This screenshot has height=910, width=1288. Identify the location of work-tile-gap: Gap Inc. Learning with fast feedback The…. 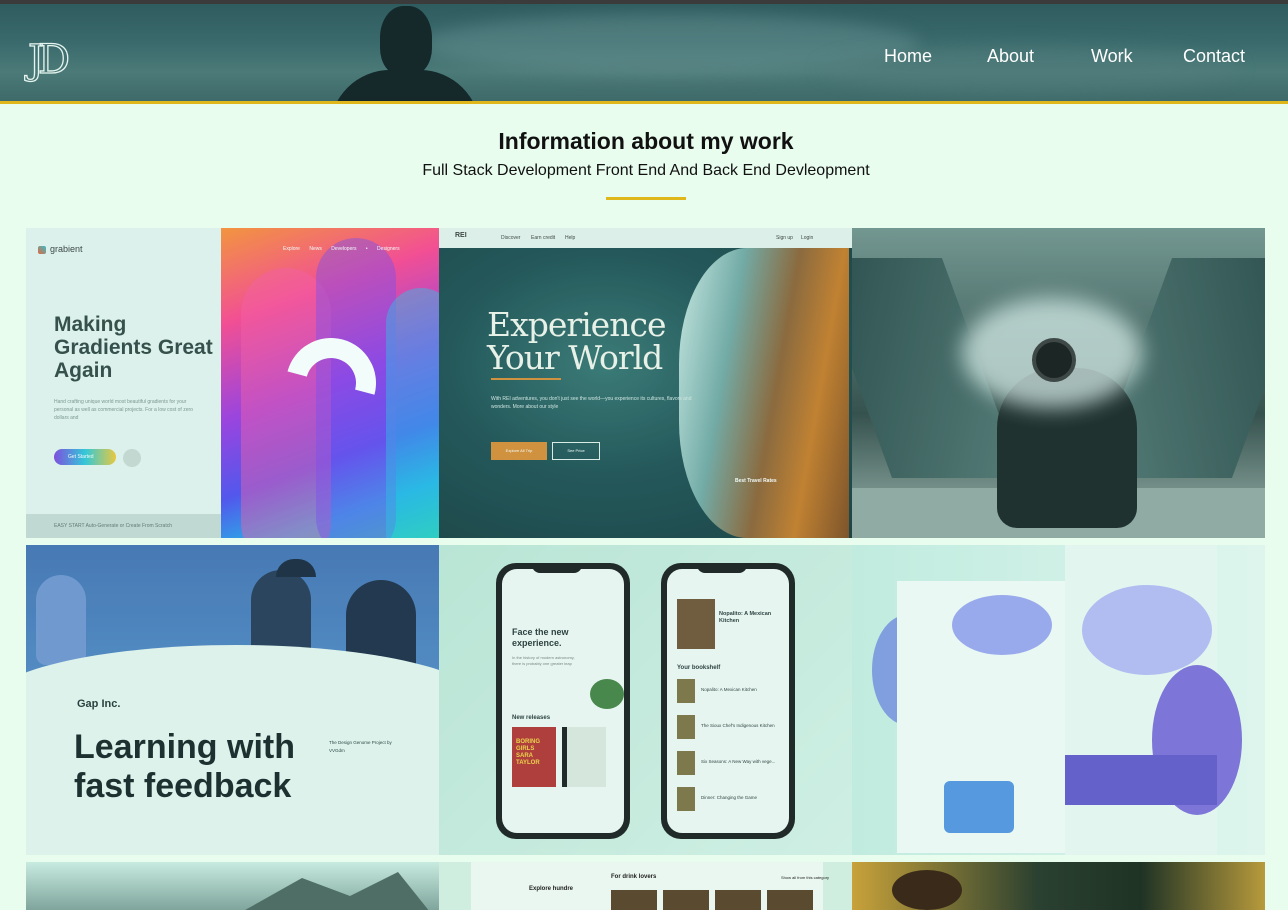
(232, 700).